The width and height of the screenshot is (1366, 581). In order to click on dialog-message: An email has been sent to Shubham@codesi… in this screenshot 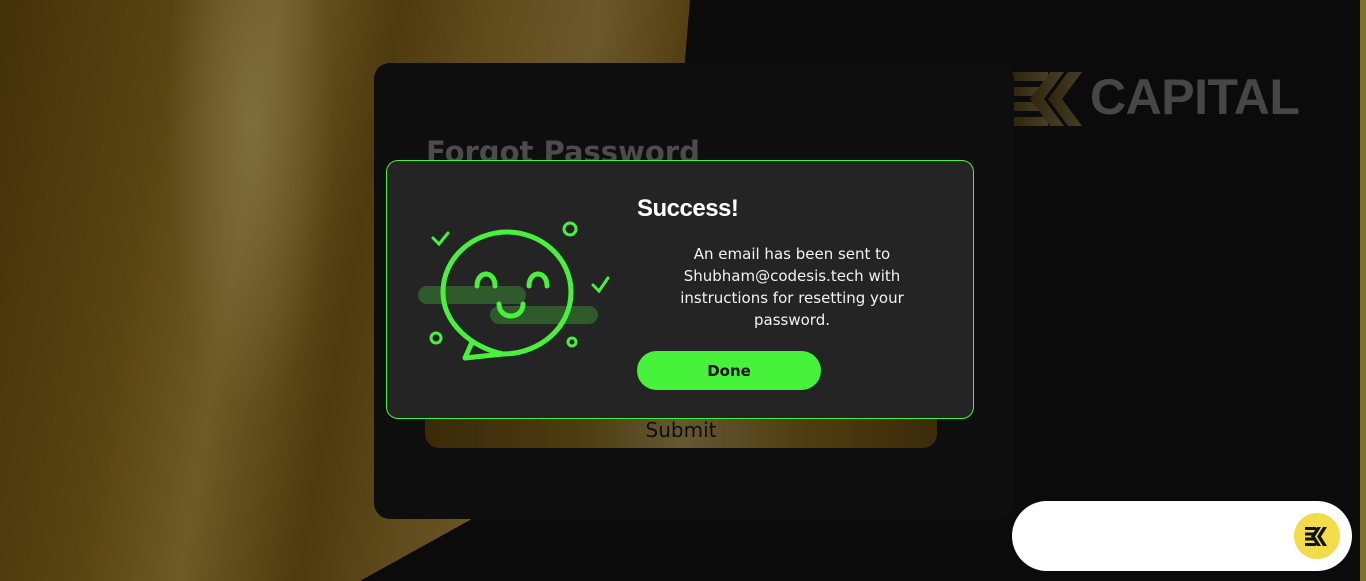, I will do `click(792, 287)`.